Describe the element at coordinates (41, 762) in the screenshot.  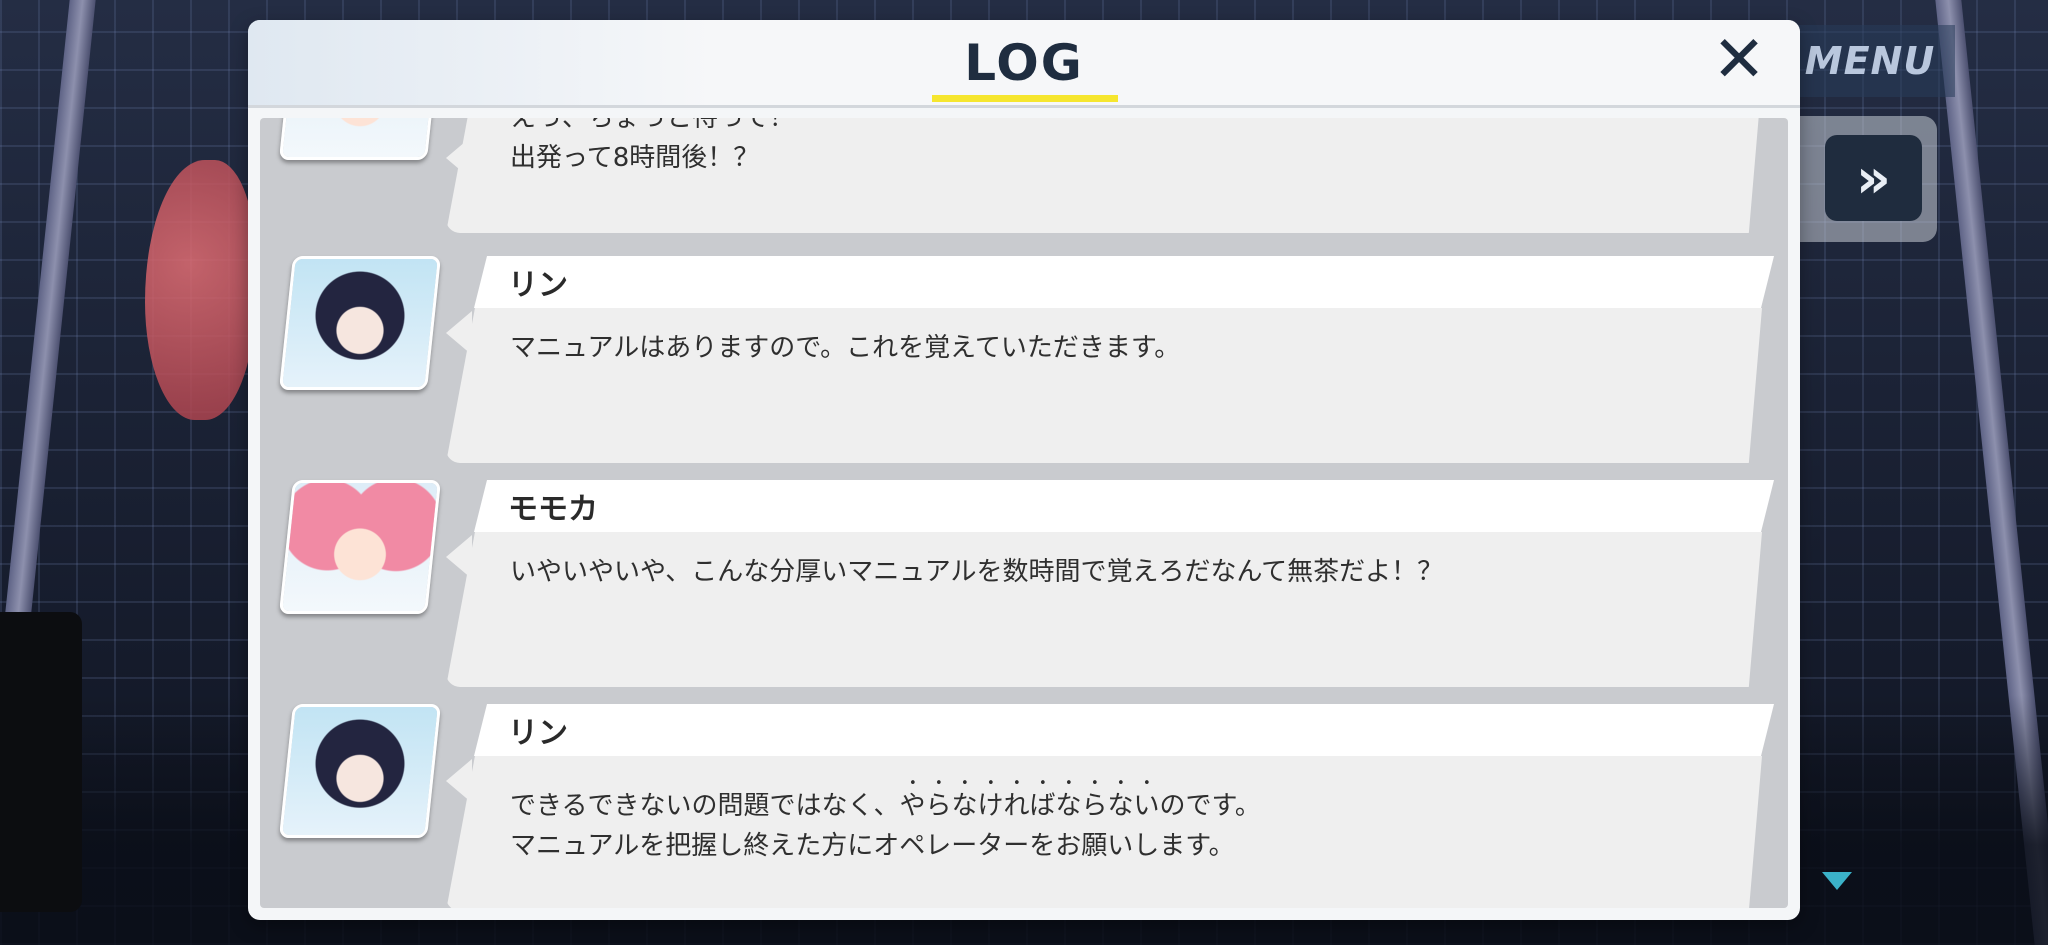
I see `side-panel` at that location.